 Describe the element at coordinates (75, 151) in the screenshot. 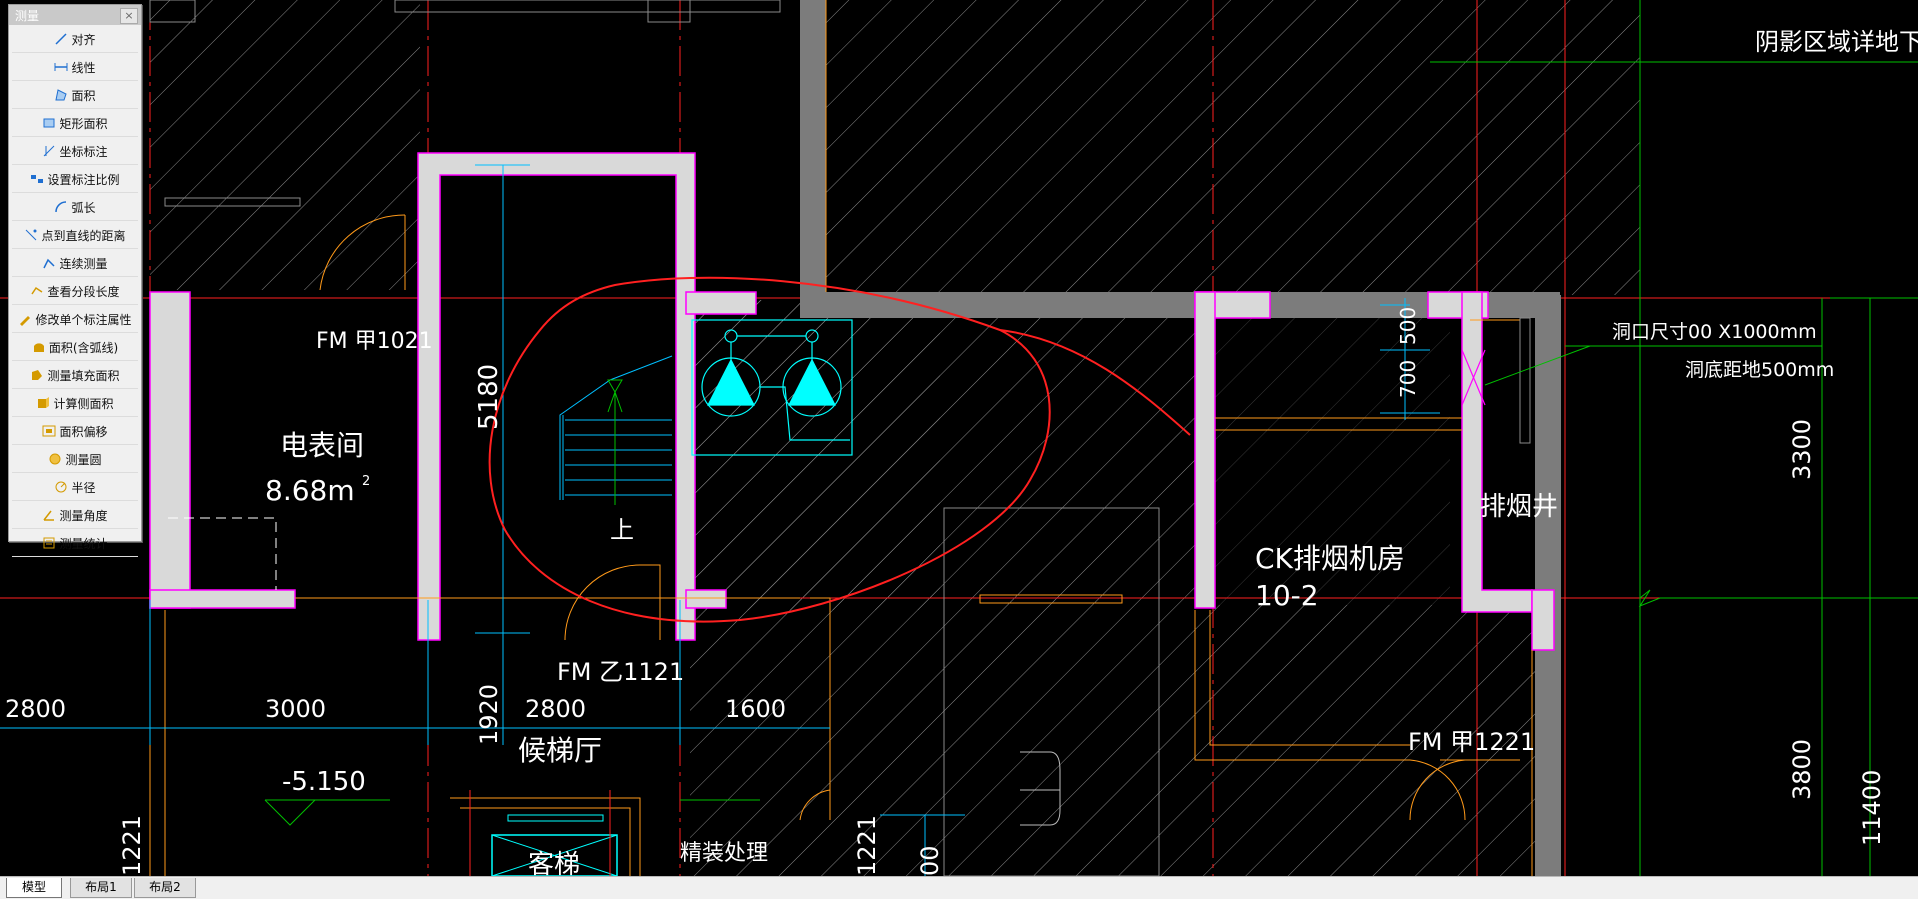

I see `palette-item-coordinate: 坐标标注` at that location.